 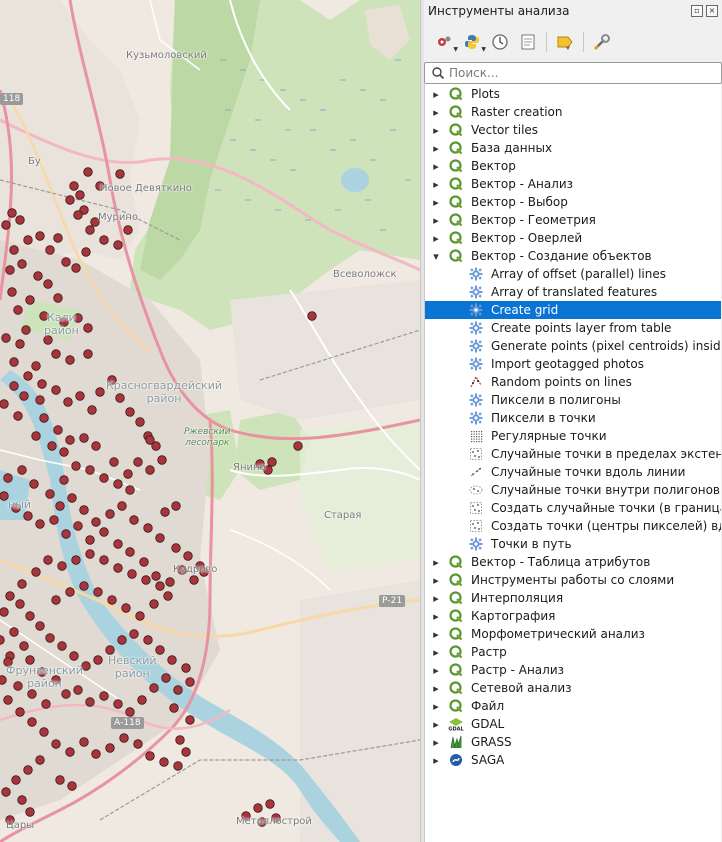 I want to click on tree-group: ▸ GRASS, so click(x=573, y=742).